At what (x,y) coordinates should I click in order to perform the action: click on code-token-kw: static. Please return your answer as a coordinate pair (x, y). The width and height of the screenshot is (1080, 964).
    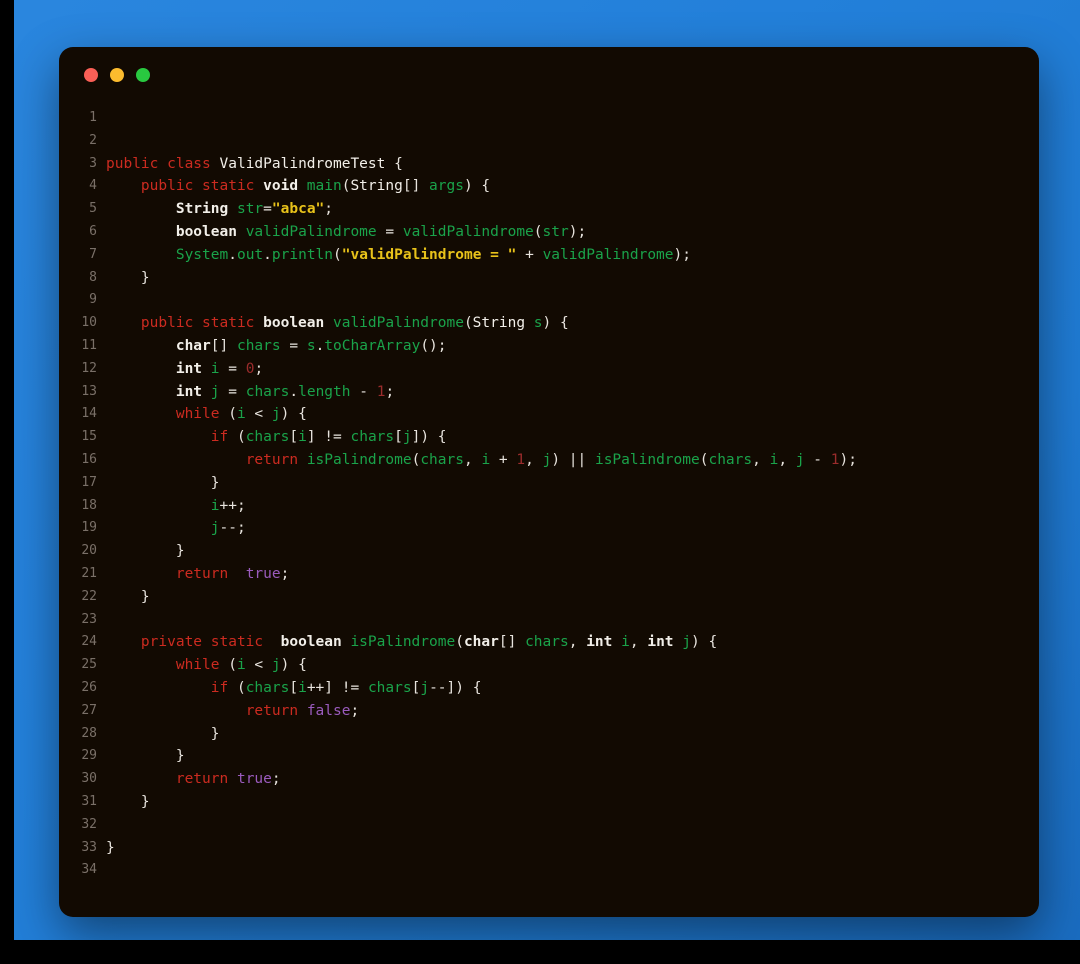
    Looking at the image, I should click on (233, 186).